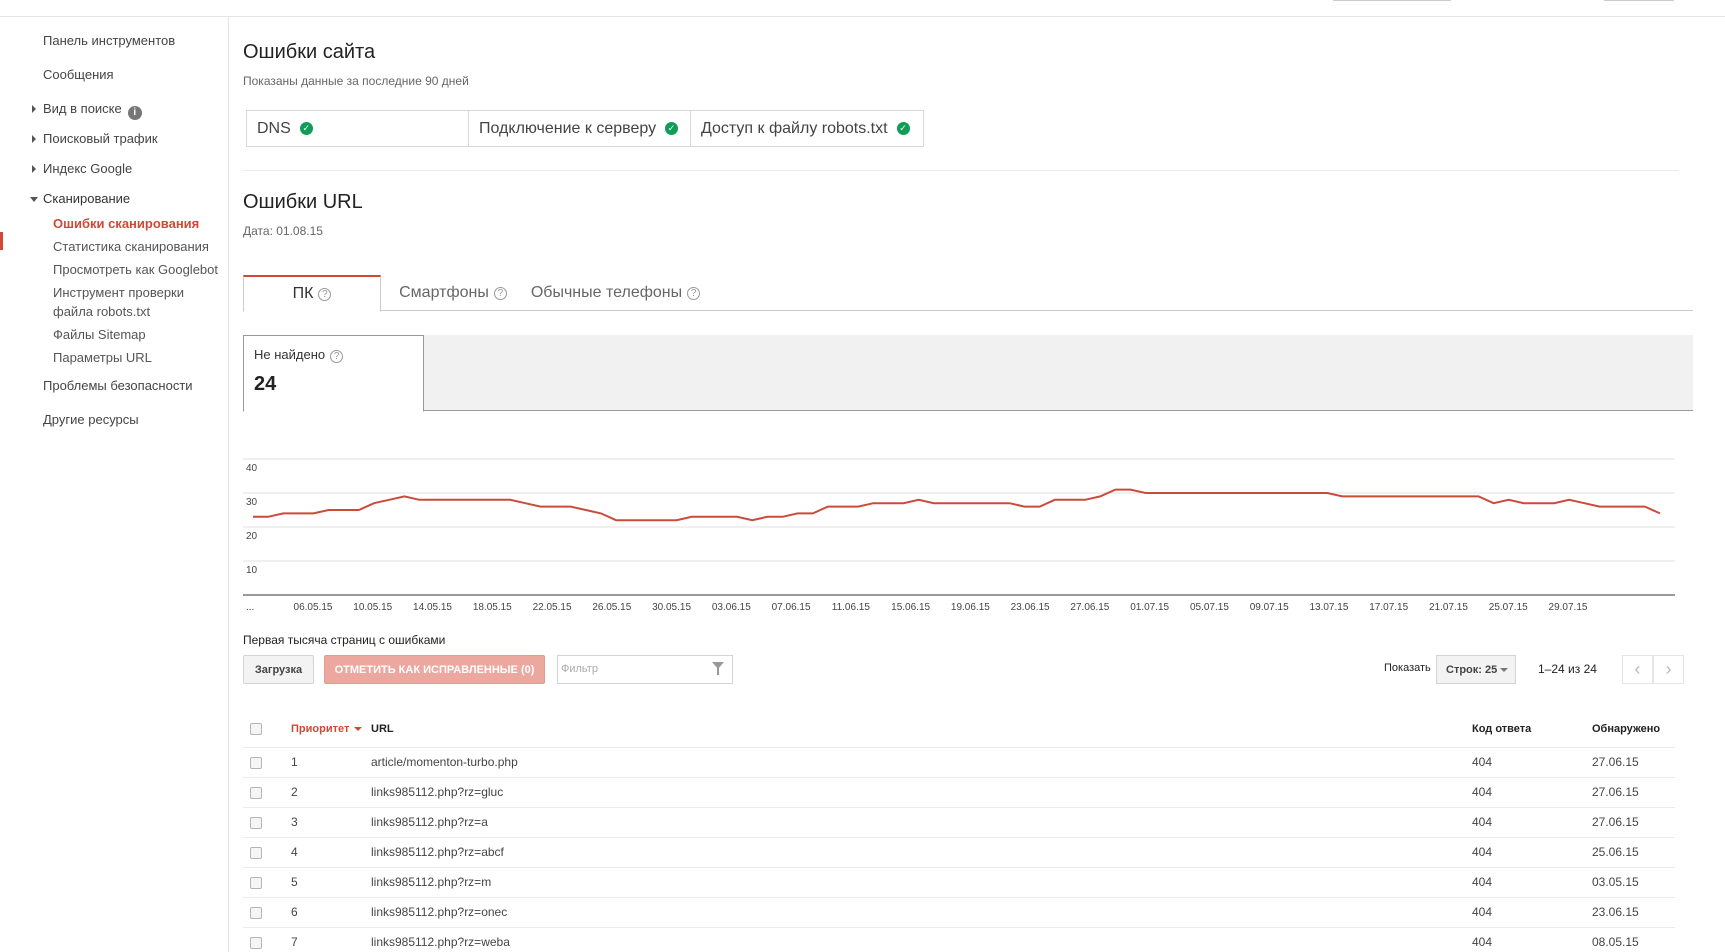 This screenshot has width=1725, height=952. I want to click on nav-search-appearance: Вид в поиске i, so click(87, 110).